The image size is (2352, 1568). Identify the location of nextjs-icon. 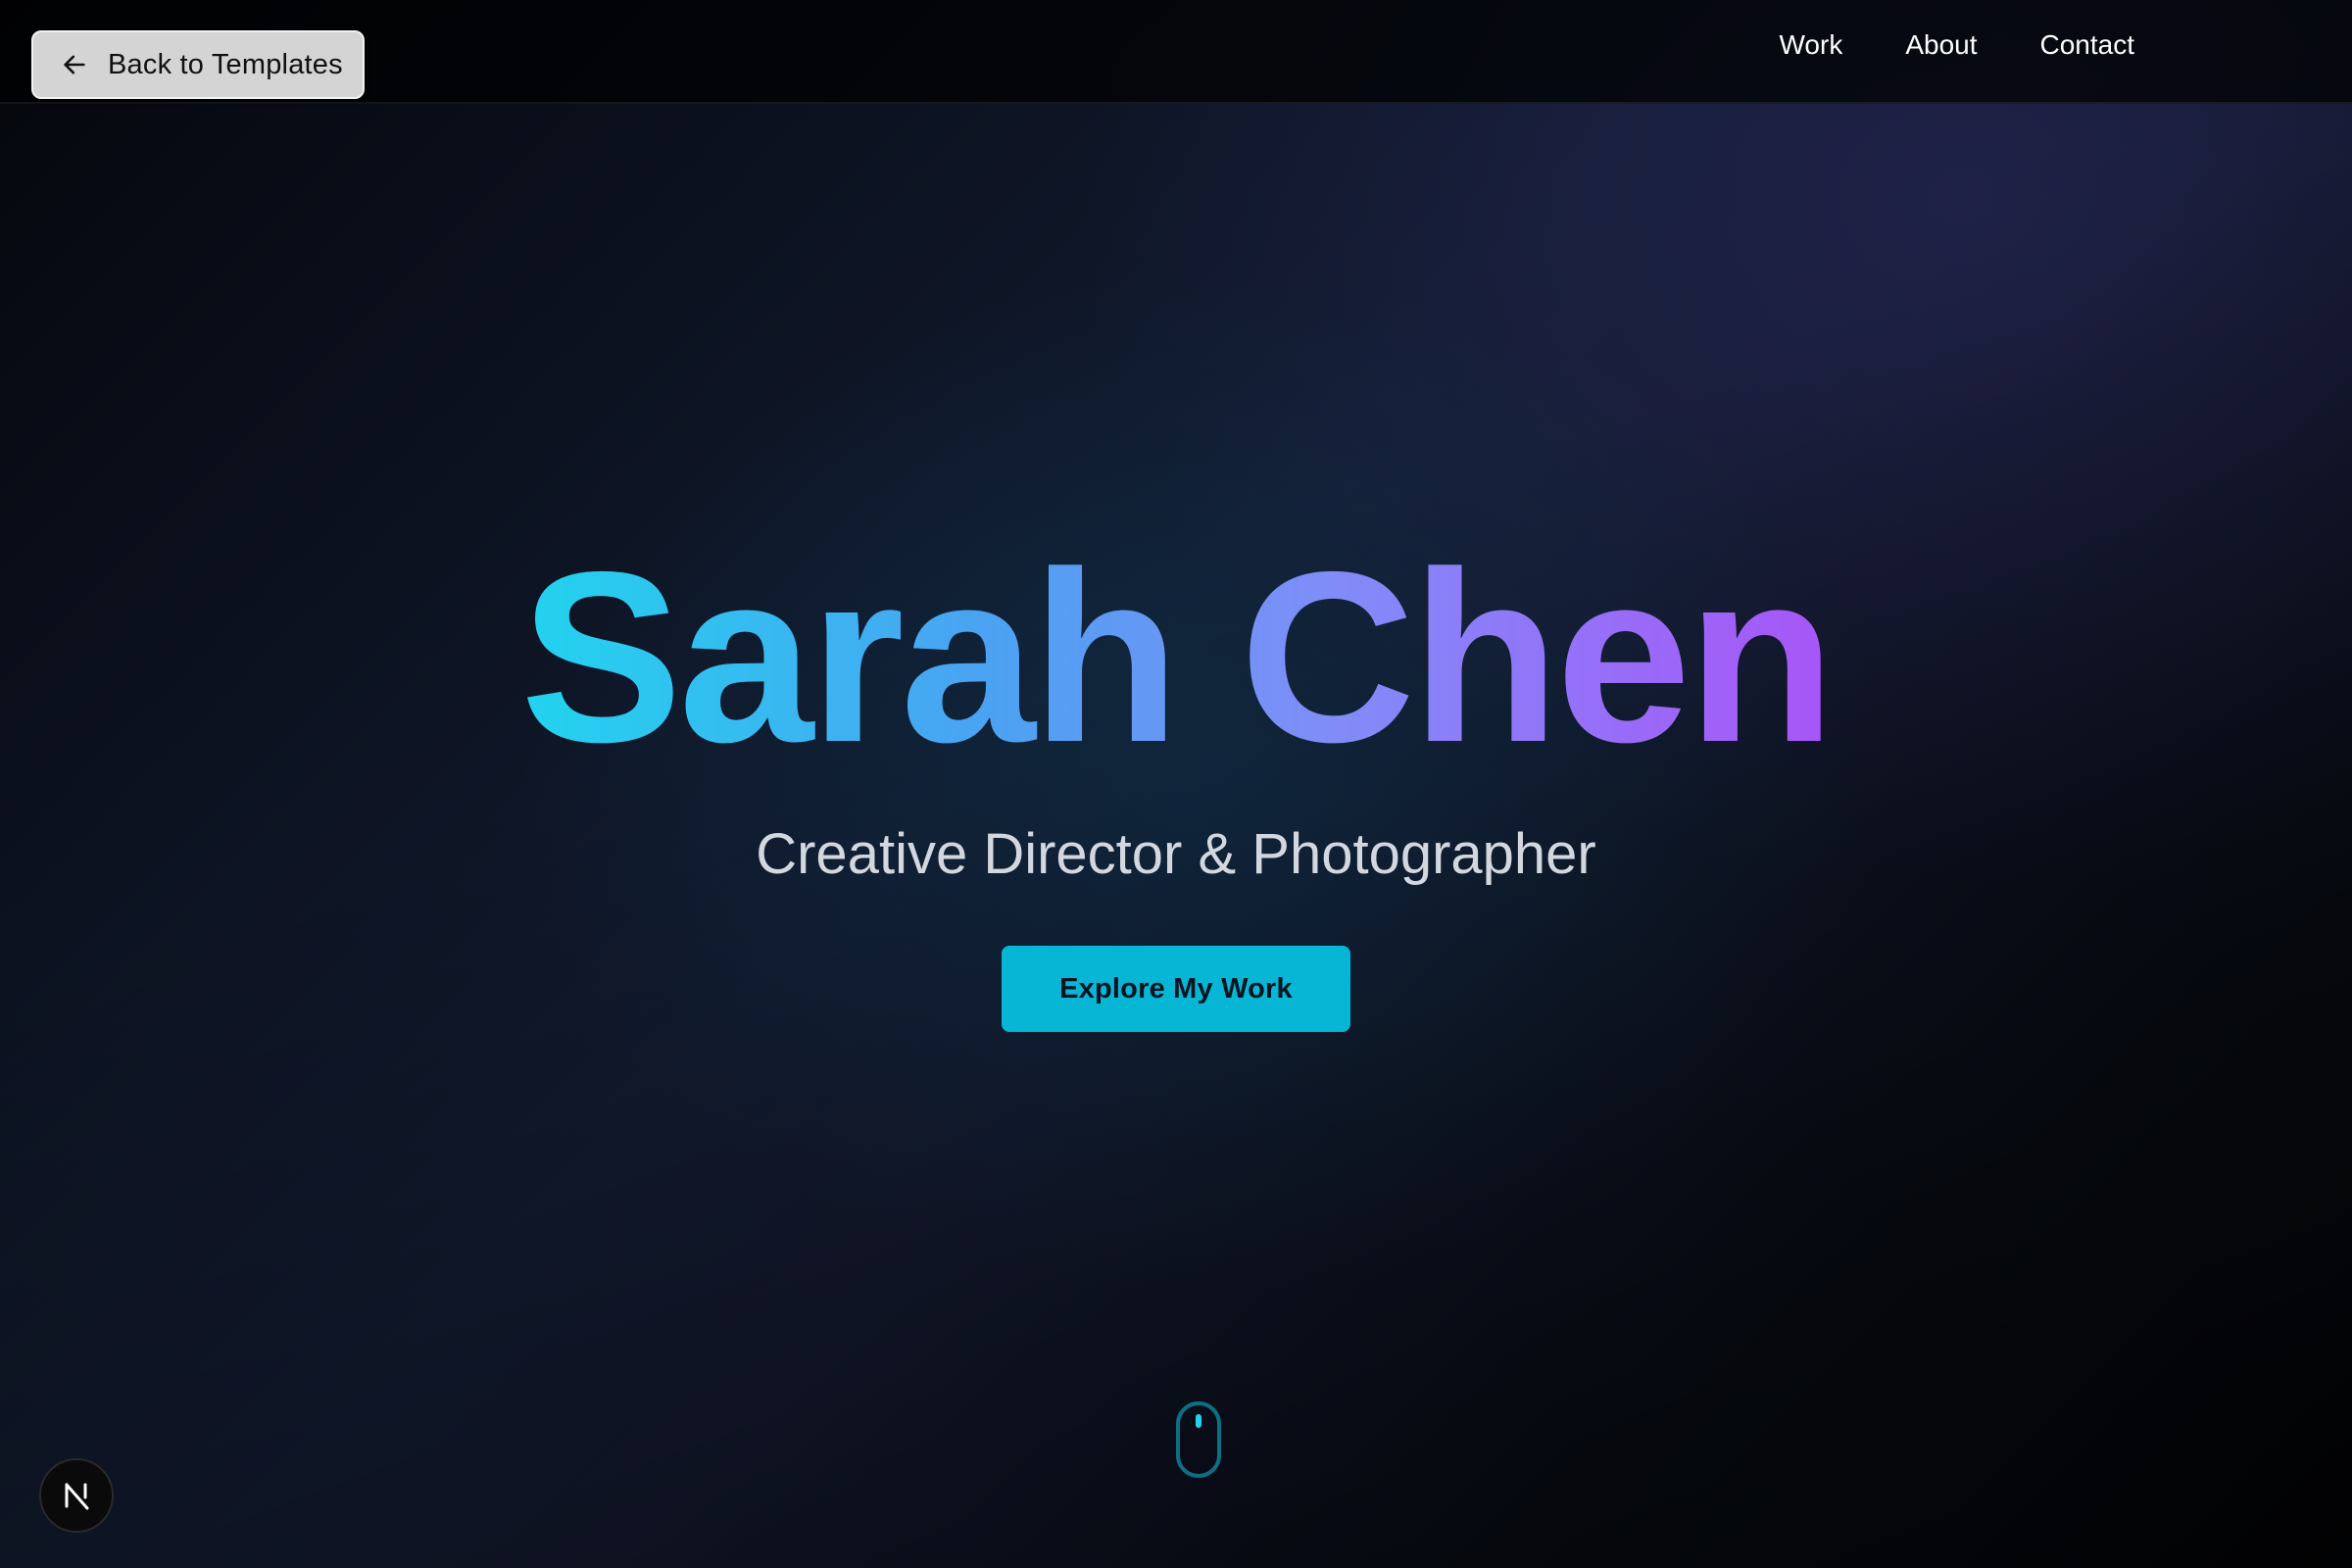
(76, 1495).